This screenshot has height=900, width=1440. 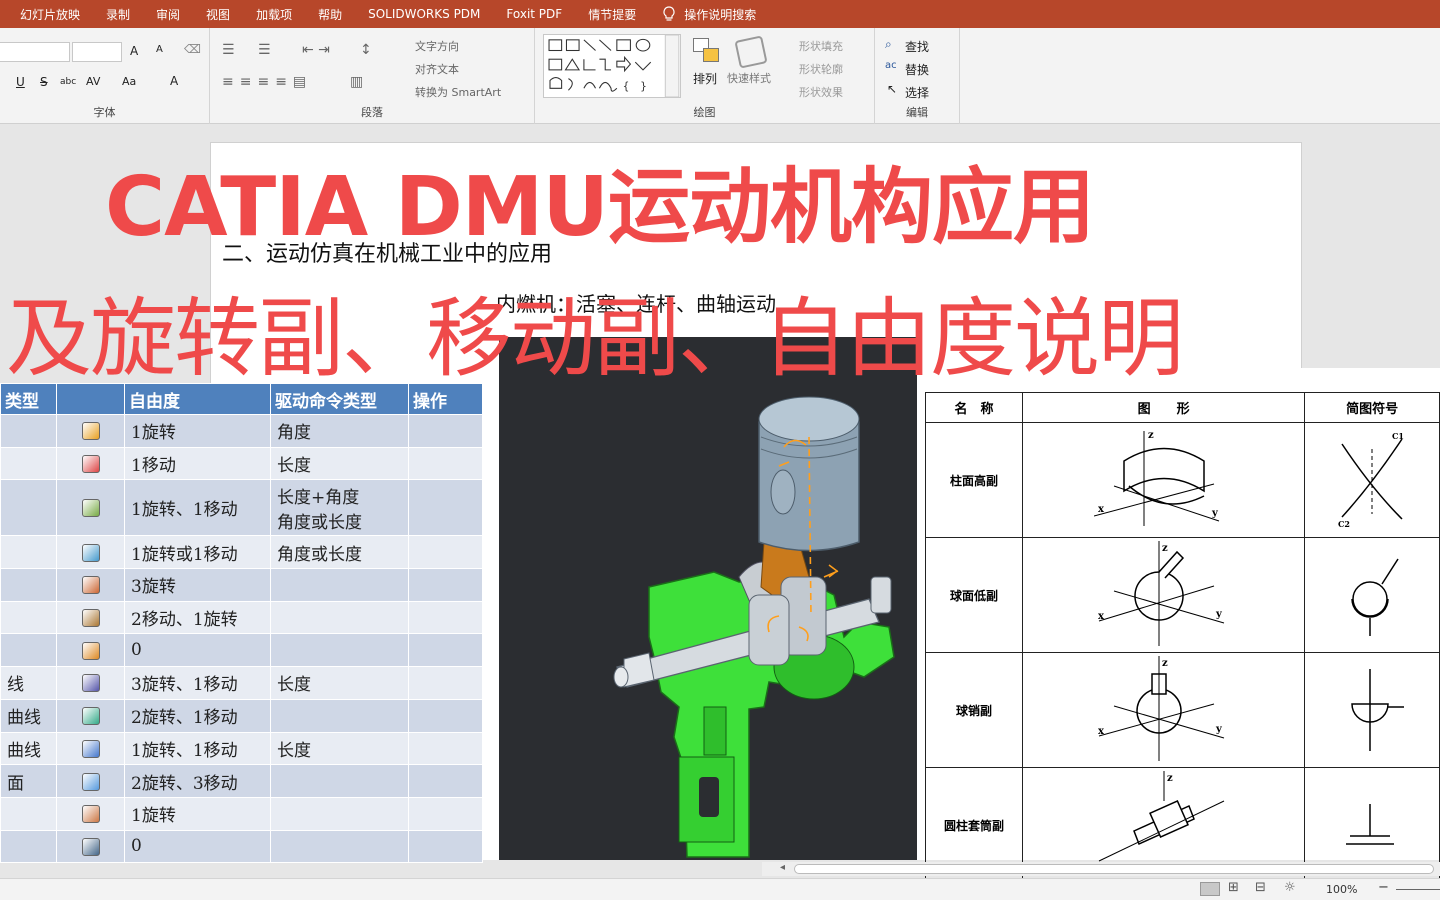 What do you see at coordinates (1233, 887) in the screenshot?
I see `slide-sorter-icon: ⊞` at bounding box center [1233, 887].